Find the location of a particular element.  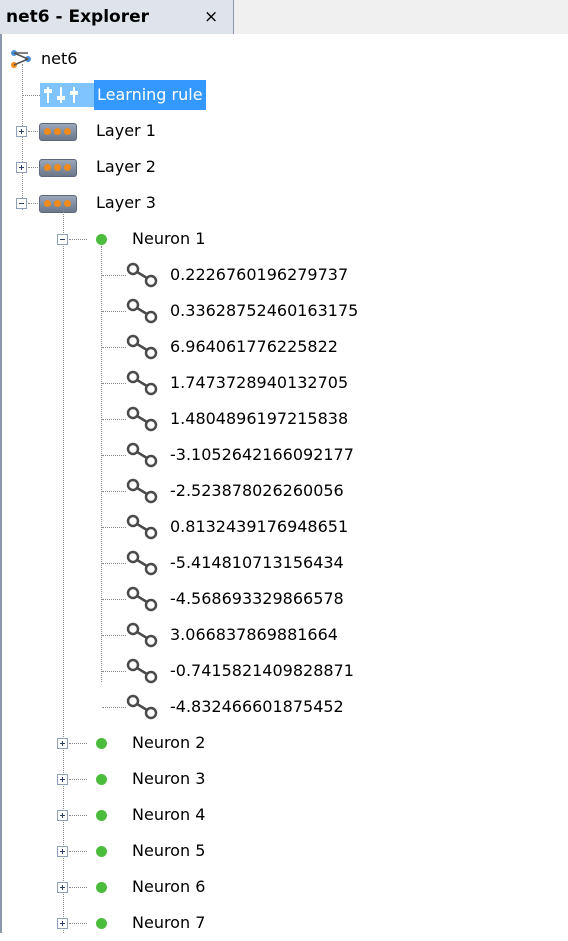

tree-item-layer: Layer 3 is located at coordinates (100, 203).